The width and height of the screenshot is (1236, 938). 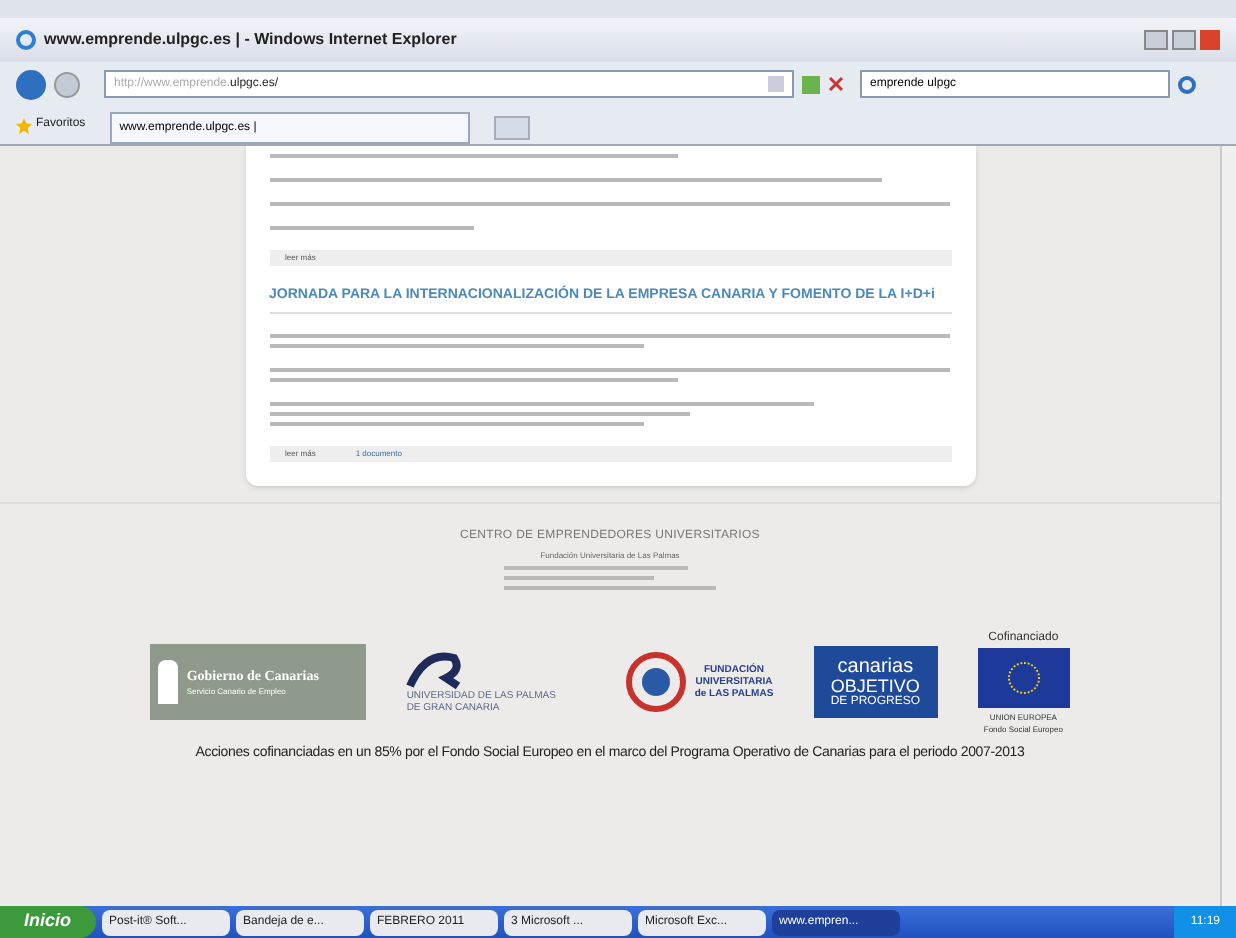 What do you see at coordinates (875, 686) in the screenshot?
I see `logo-text: OBJETIVO` at bounding box center [875, 686].